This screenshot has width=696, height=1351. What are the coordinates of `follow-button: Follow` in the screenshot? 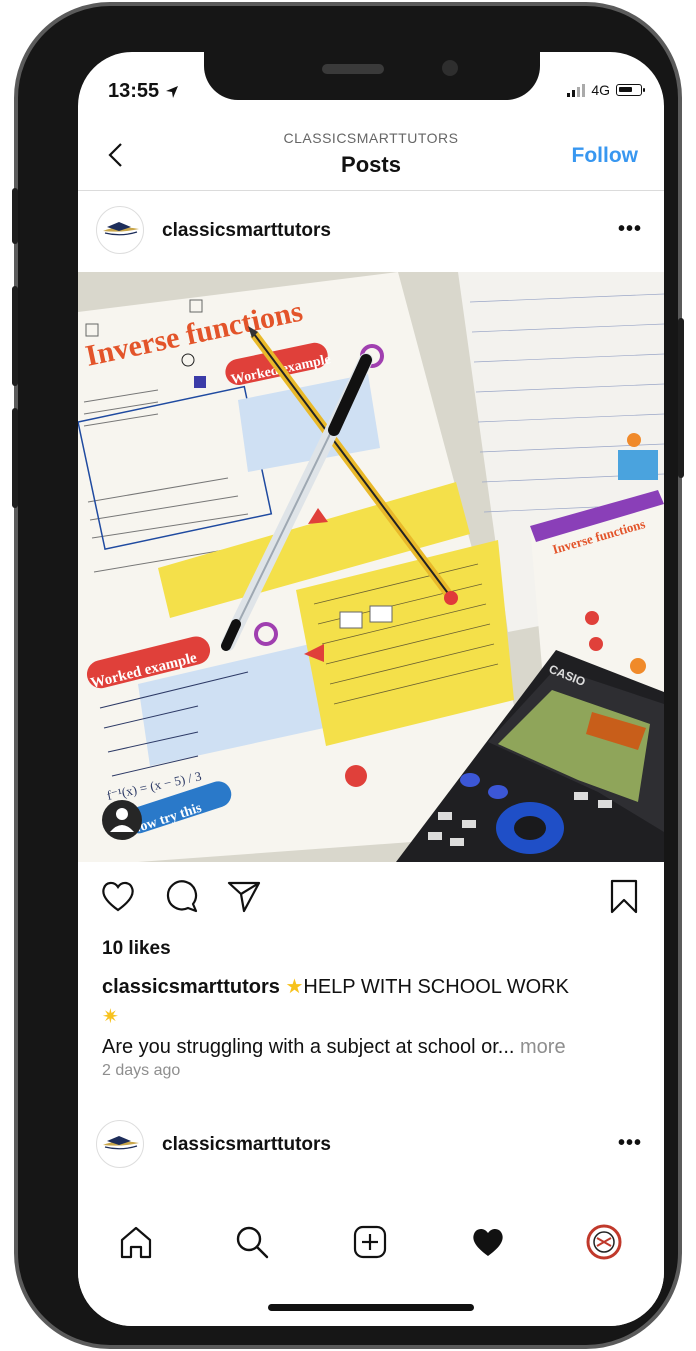 It's located at (605, 156).